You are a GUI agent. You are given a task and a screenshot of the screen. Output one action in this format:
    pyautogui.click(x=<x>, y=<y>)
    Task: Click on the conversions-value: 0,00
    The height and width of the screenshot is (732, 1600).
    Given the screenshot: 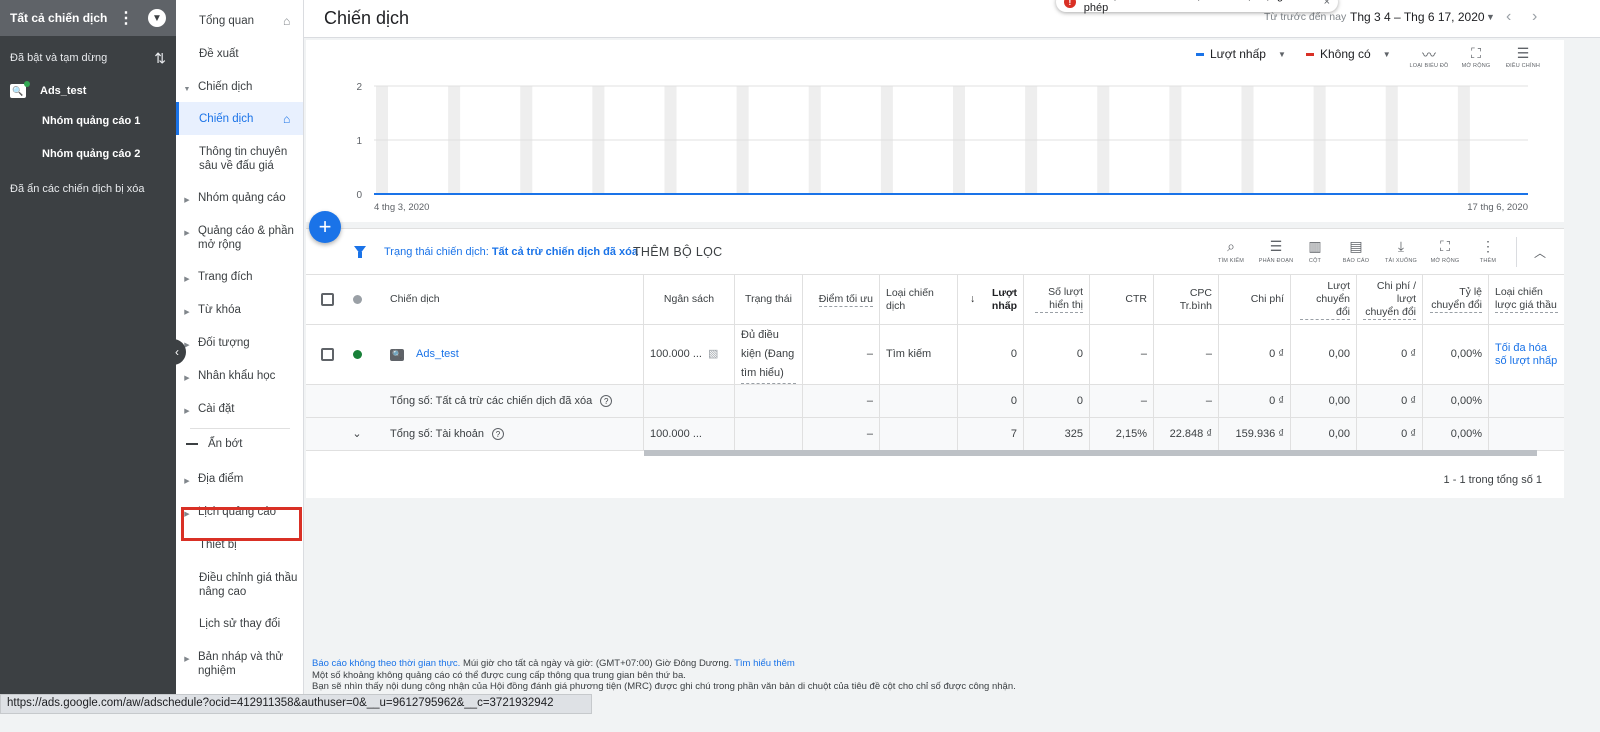 What is the action you would take?
    pyautogui.click(x=1339, y=354)
    